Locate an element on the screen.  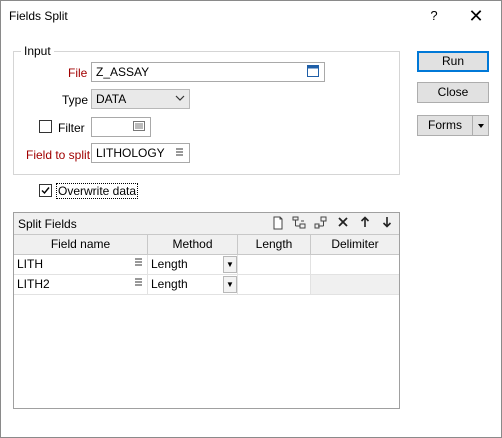
field-to-split-label: Field to split is located at coordinates (58, 155).